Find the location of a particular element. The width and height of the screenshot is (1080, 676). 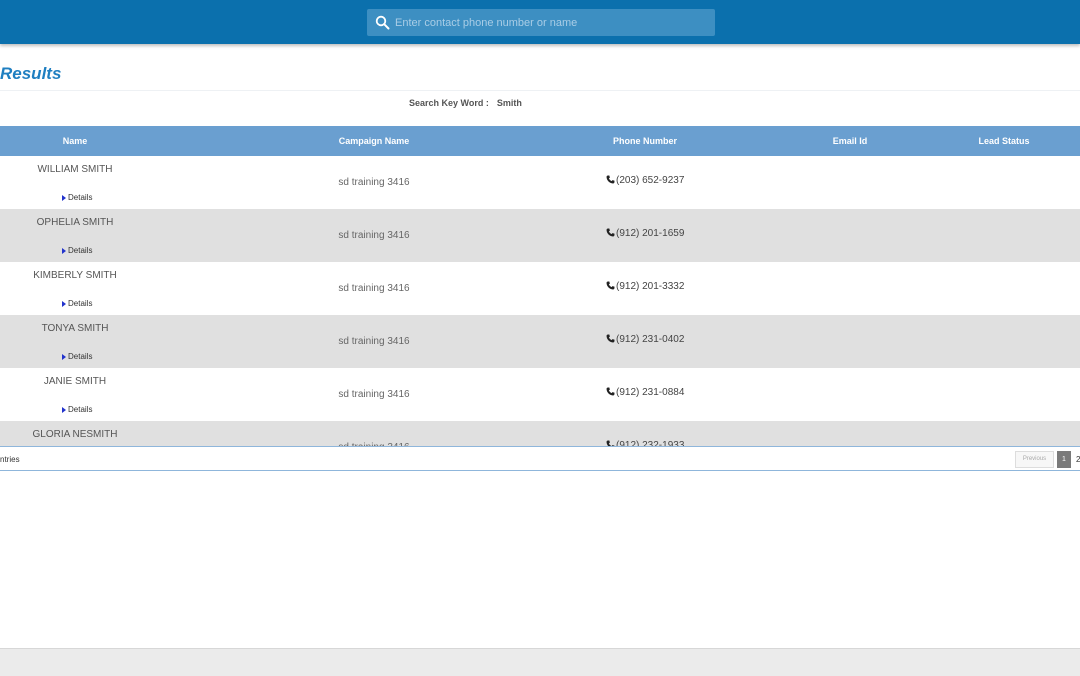

contact-name: JANIE SMITH is located at coordinates (75, 381).